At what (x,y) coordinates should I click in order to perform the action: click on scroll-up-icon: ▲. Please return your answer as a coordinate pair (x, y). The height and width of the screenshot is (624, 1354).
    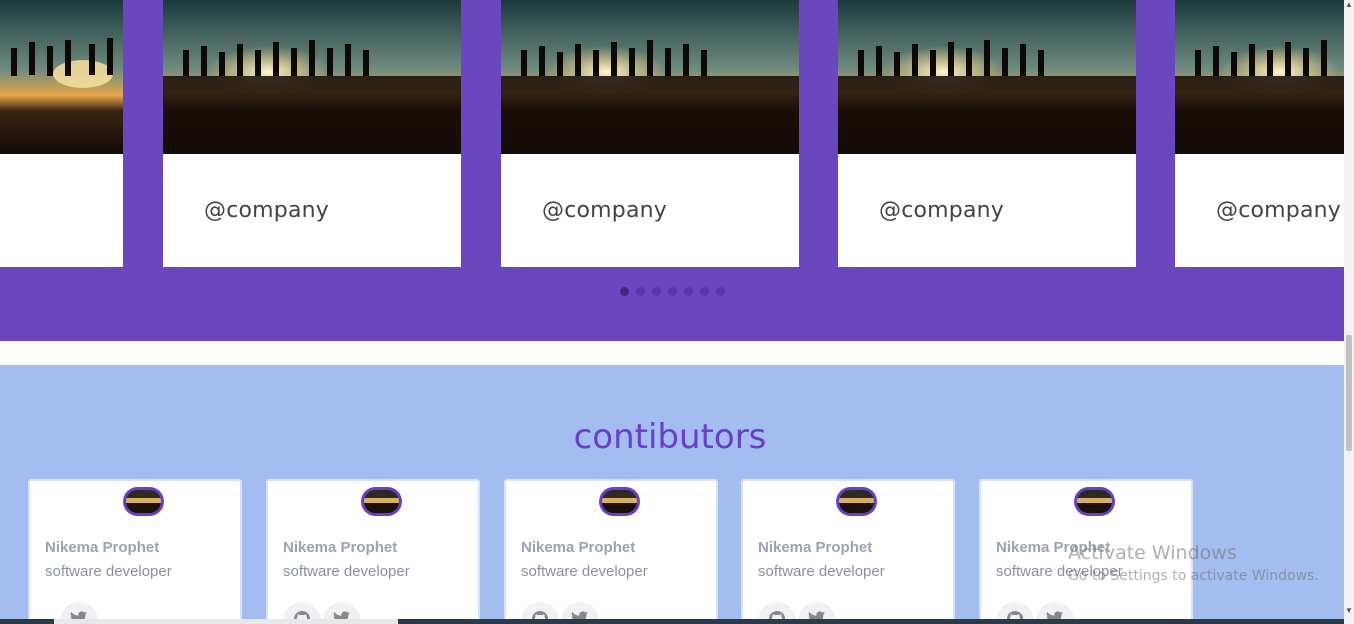
    Looking at the image, I should click on (1349, 5).